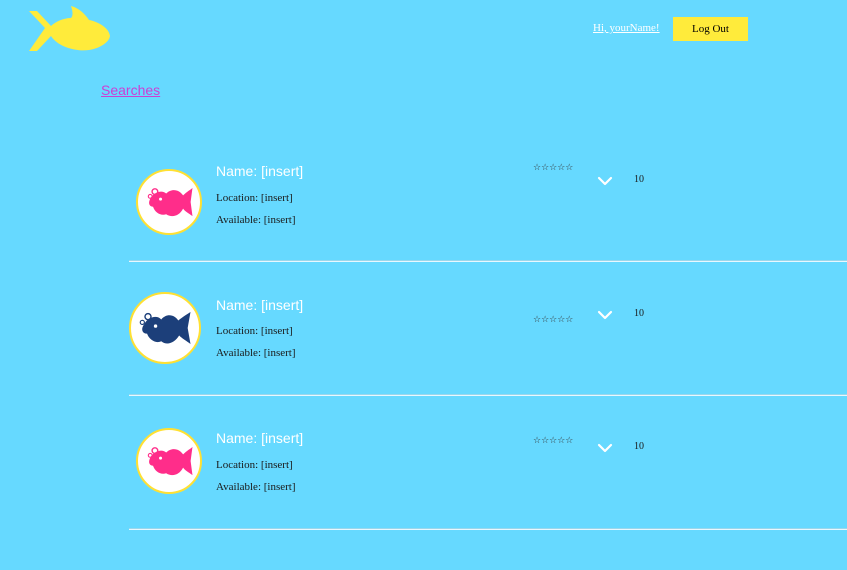 The image size is (847, 570). I want to click on row-divider, so click(488, 529).